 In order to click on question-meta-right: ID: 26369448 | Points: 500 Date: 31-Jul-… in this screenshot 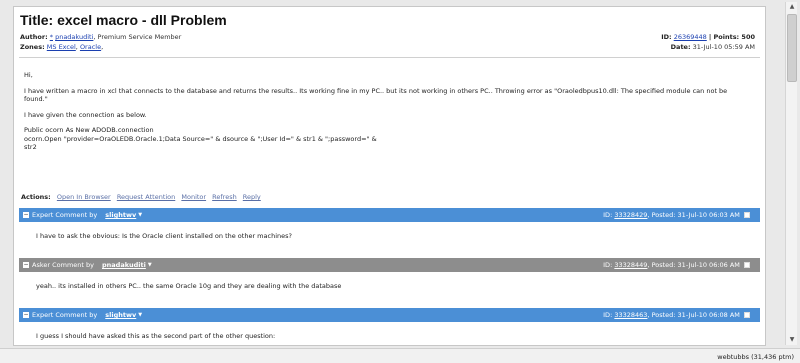, I will do `click(708, 42)`.